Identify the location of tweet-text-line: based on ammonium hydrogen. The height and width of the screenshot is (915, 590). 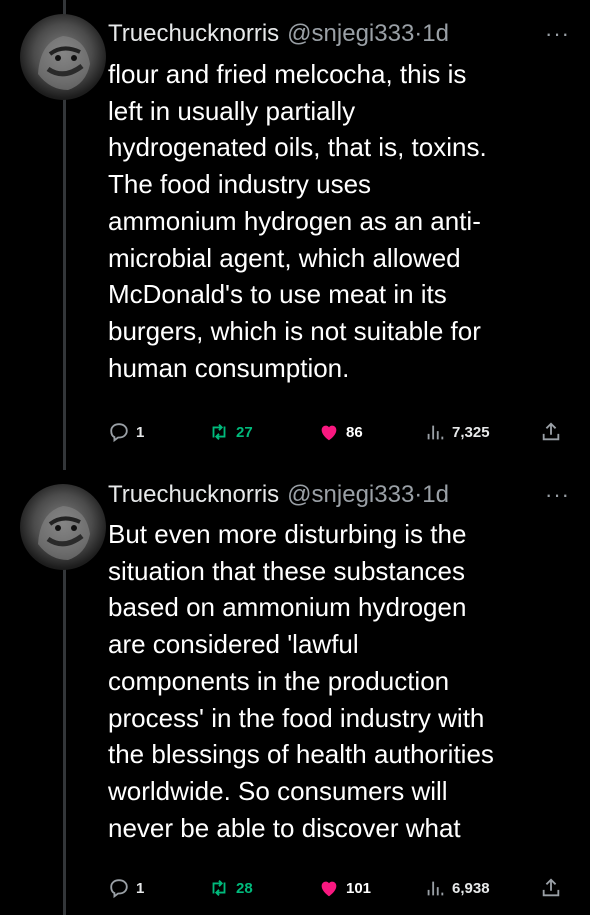
(287, 607).